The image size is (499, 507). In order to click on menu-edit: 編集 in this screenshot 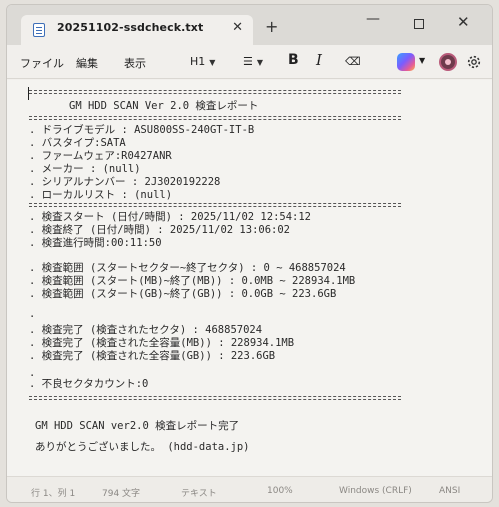, I will do `click(87, 63)`.